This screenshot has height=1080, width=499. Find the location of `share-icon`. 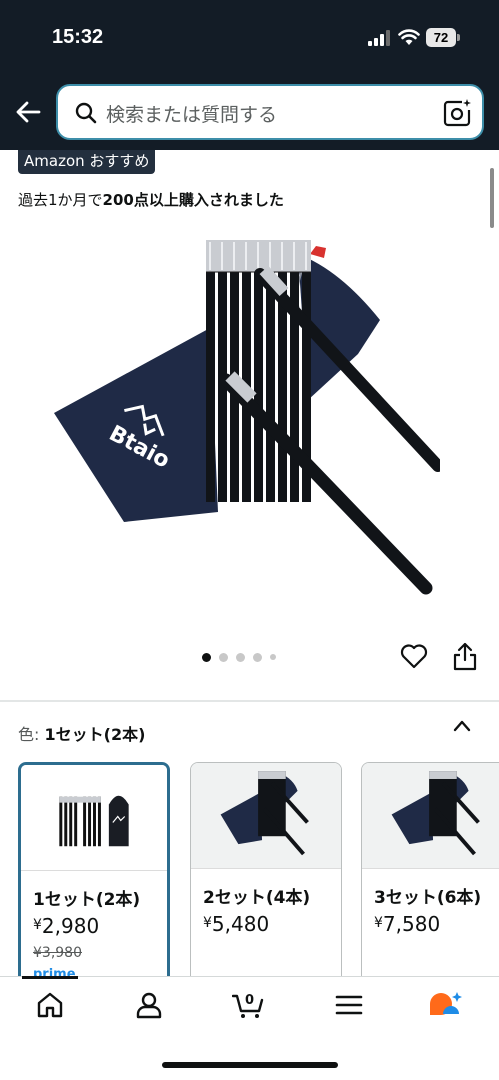

share-icon is located at coordinates (465, 656).